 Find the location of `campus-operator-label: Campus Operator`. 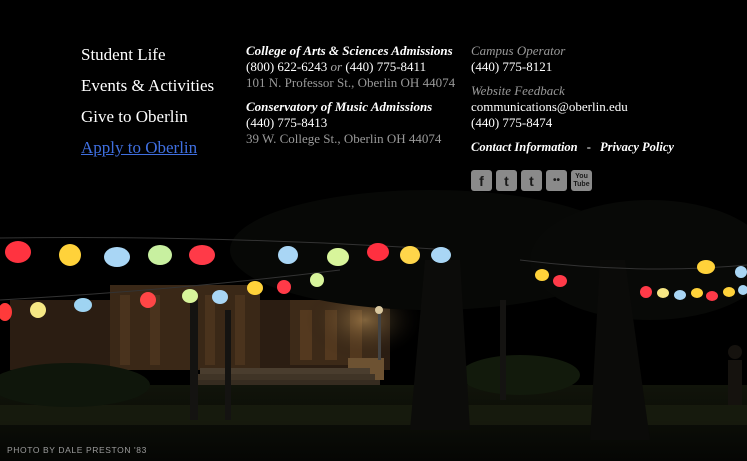

campus-operator-label: Campus Operator is located at coordinates (518, 50).